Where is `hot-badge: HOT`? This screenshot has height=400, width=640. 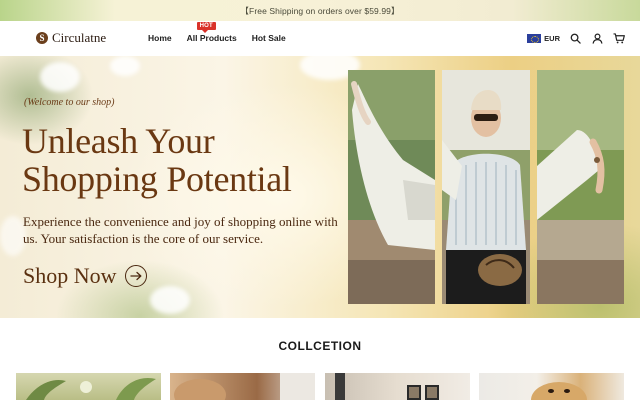
hot-badge: HOT is located at coordinates (206, 27).